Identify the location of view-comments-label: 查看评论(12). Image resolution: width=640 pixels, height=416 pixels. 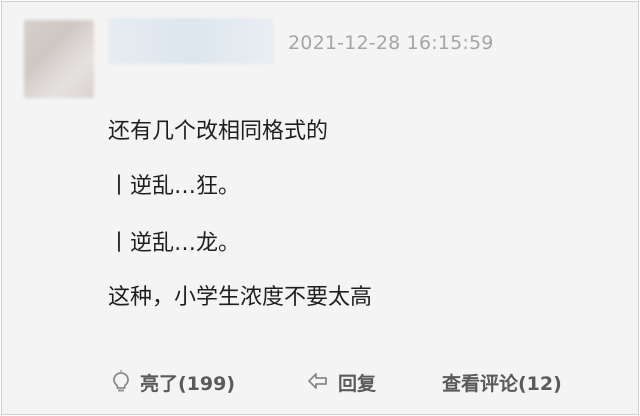
(502, 383).